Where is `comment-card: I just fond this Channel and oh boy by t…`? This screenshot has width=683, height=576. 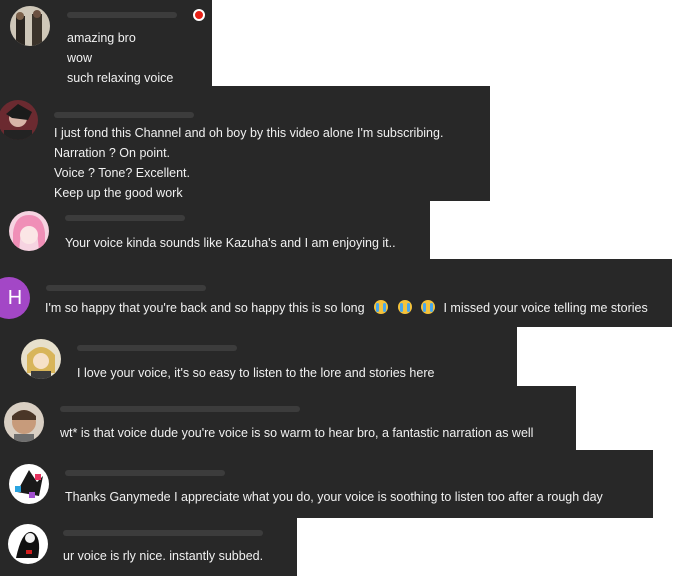 comment-card: I just fond this Channel and oh boy by t… is located at coordinates (245, 143).